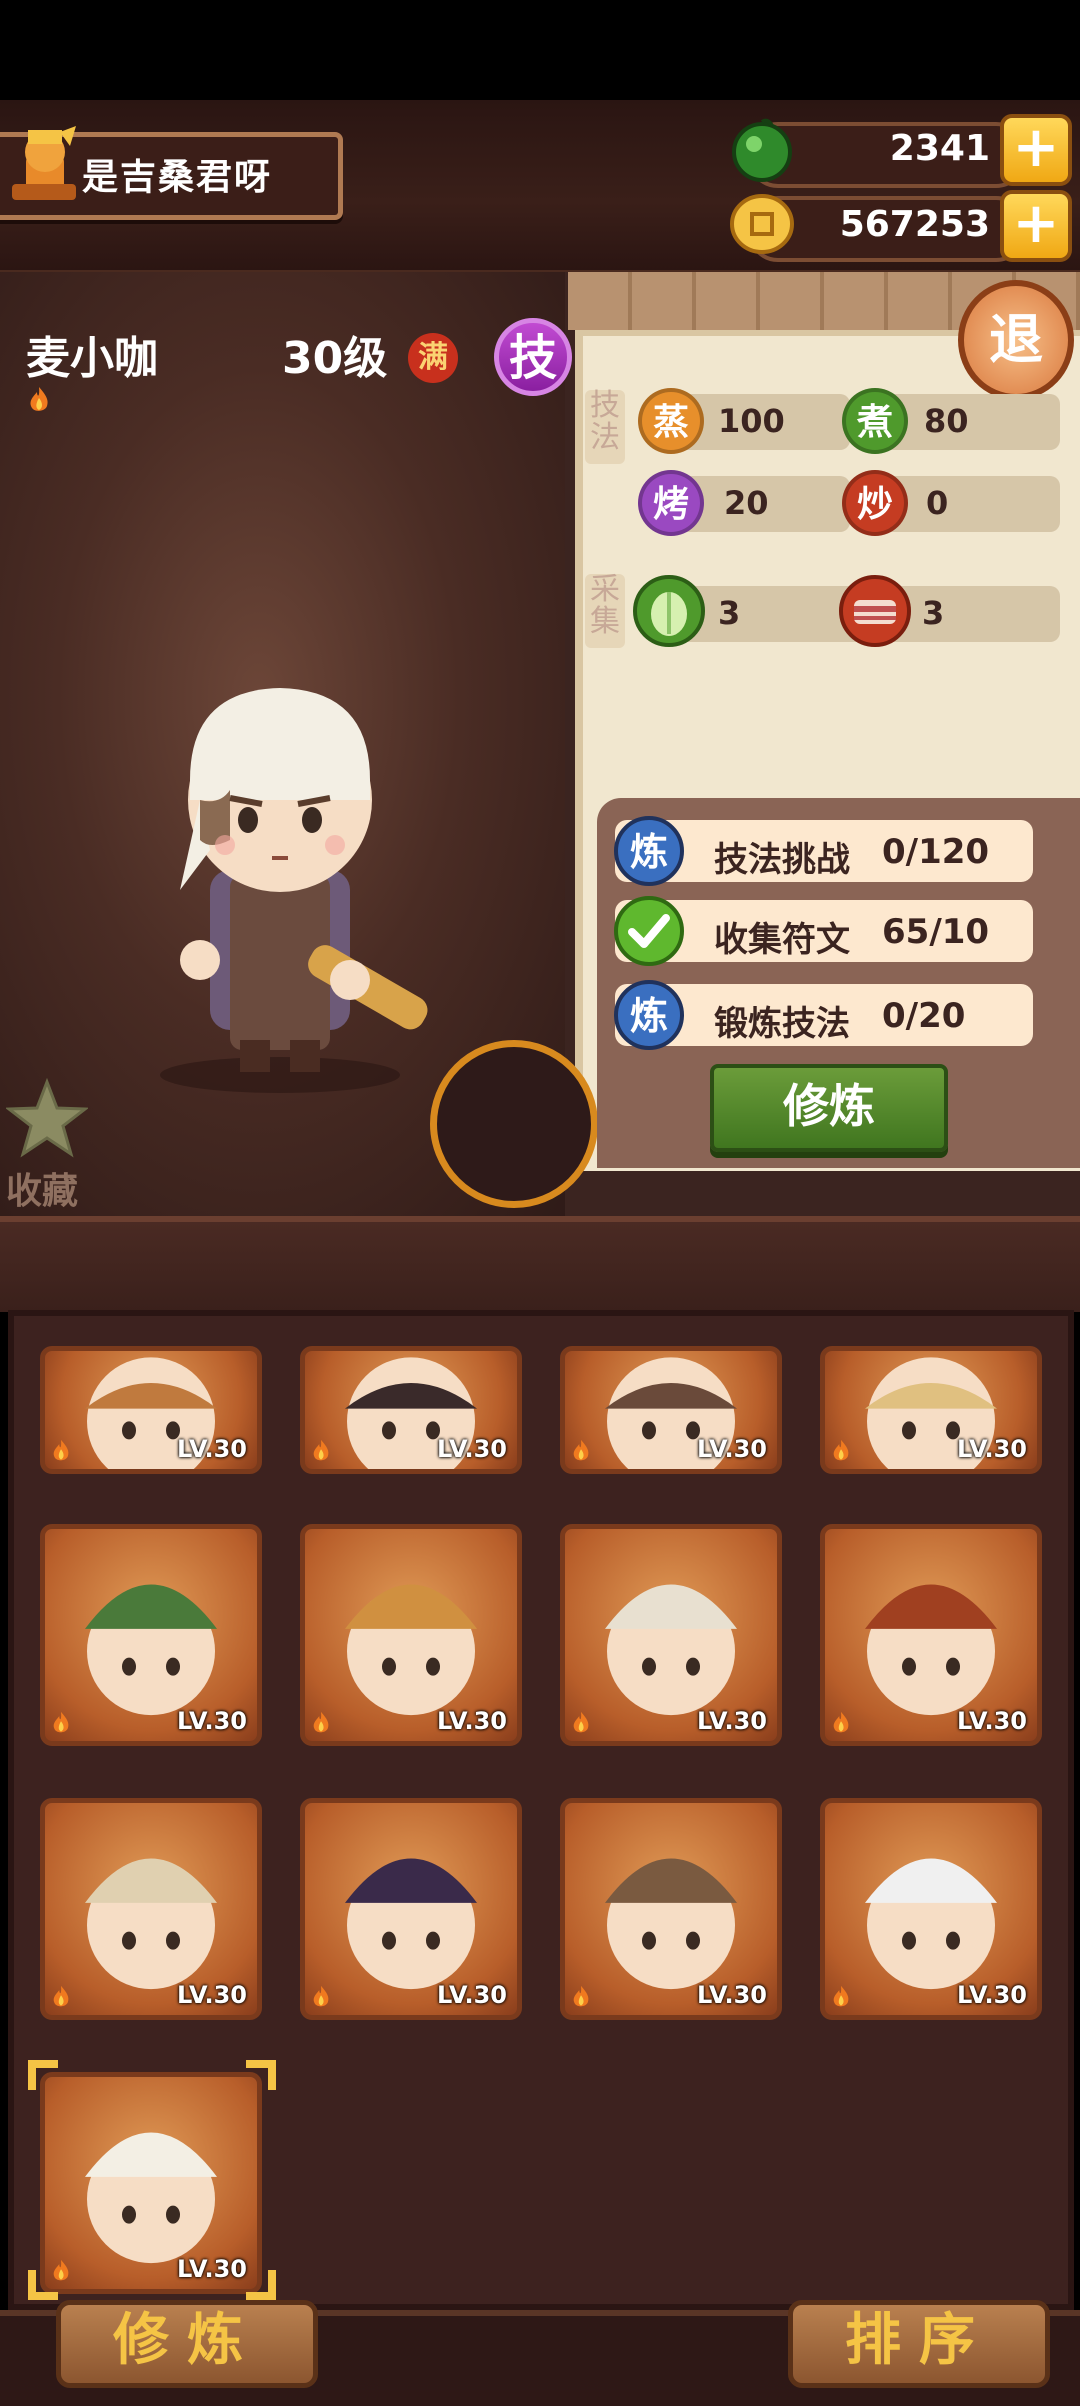  I want to click on exit-button: 退, so click(1016, 340).